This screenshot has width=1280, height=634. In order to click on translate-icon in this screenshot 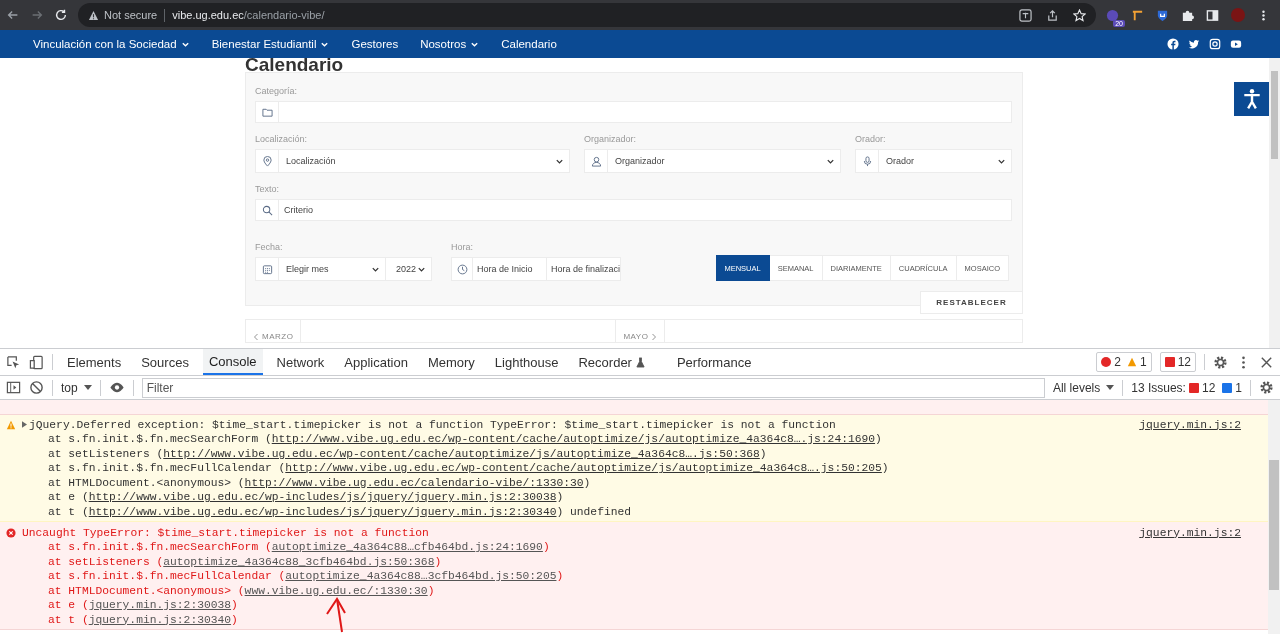, I will do `click(1025, 15)`.